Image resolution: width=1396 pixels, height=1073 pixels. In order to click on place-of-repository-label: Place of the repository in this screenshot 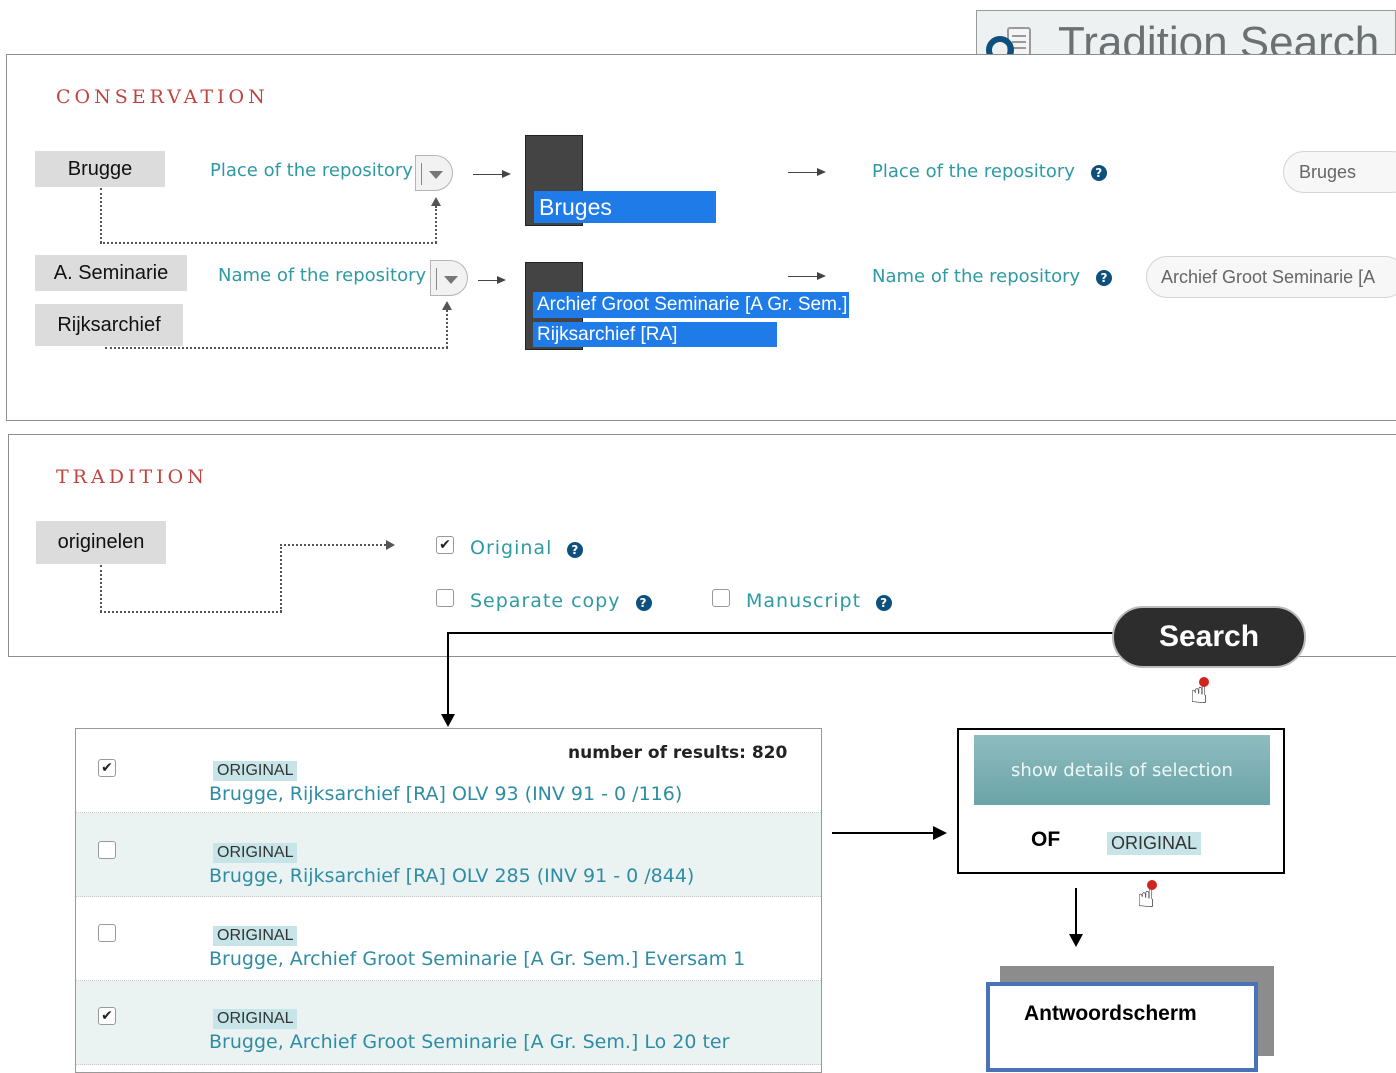, I will do `click(311, 170)`.